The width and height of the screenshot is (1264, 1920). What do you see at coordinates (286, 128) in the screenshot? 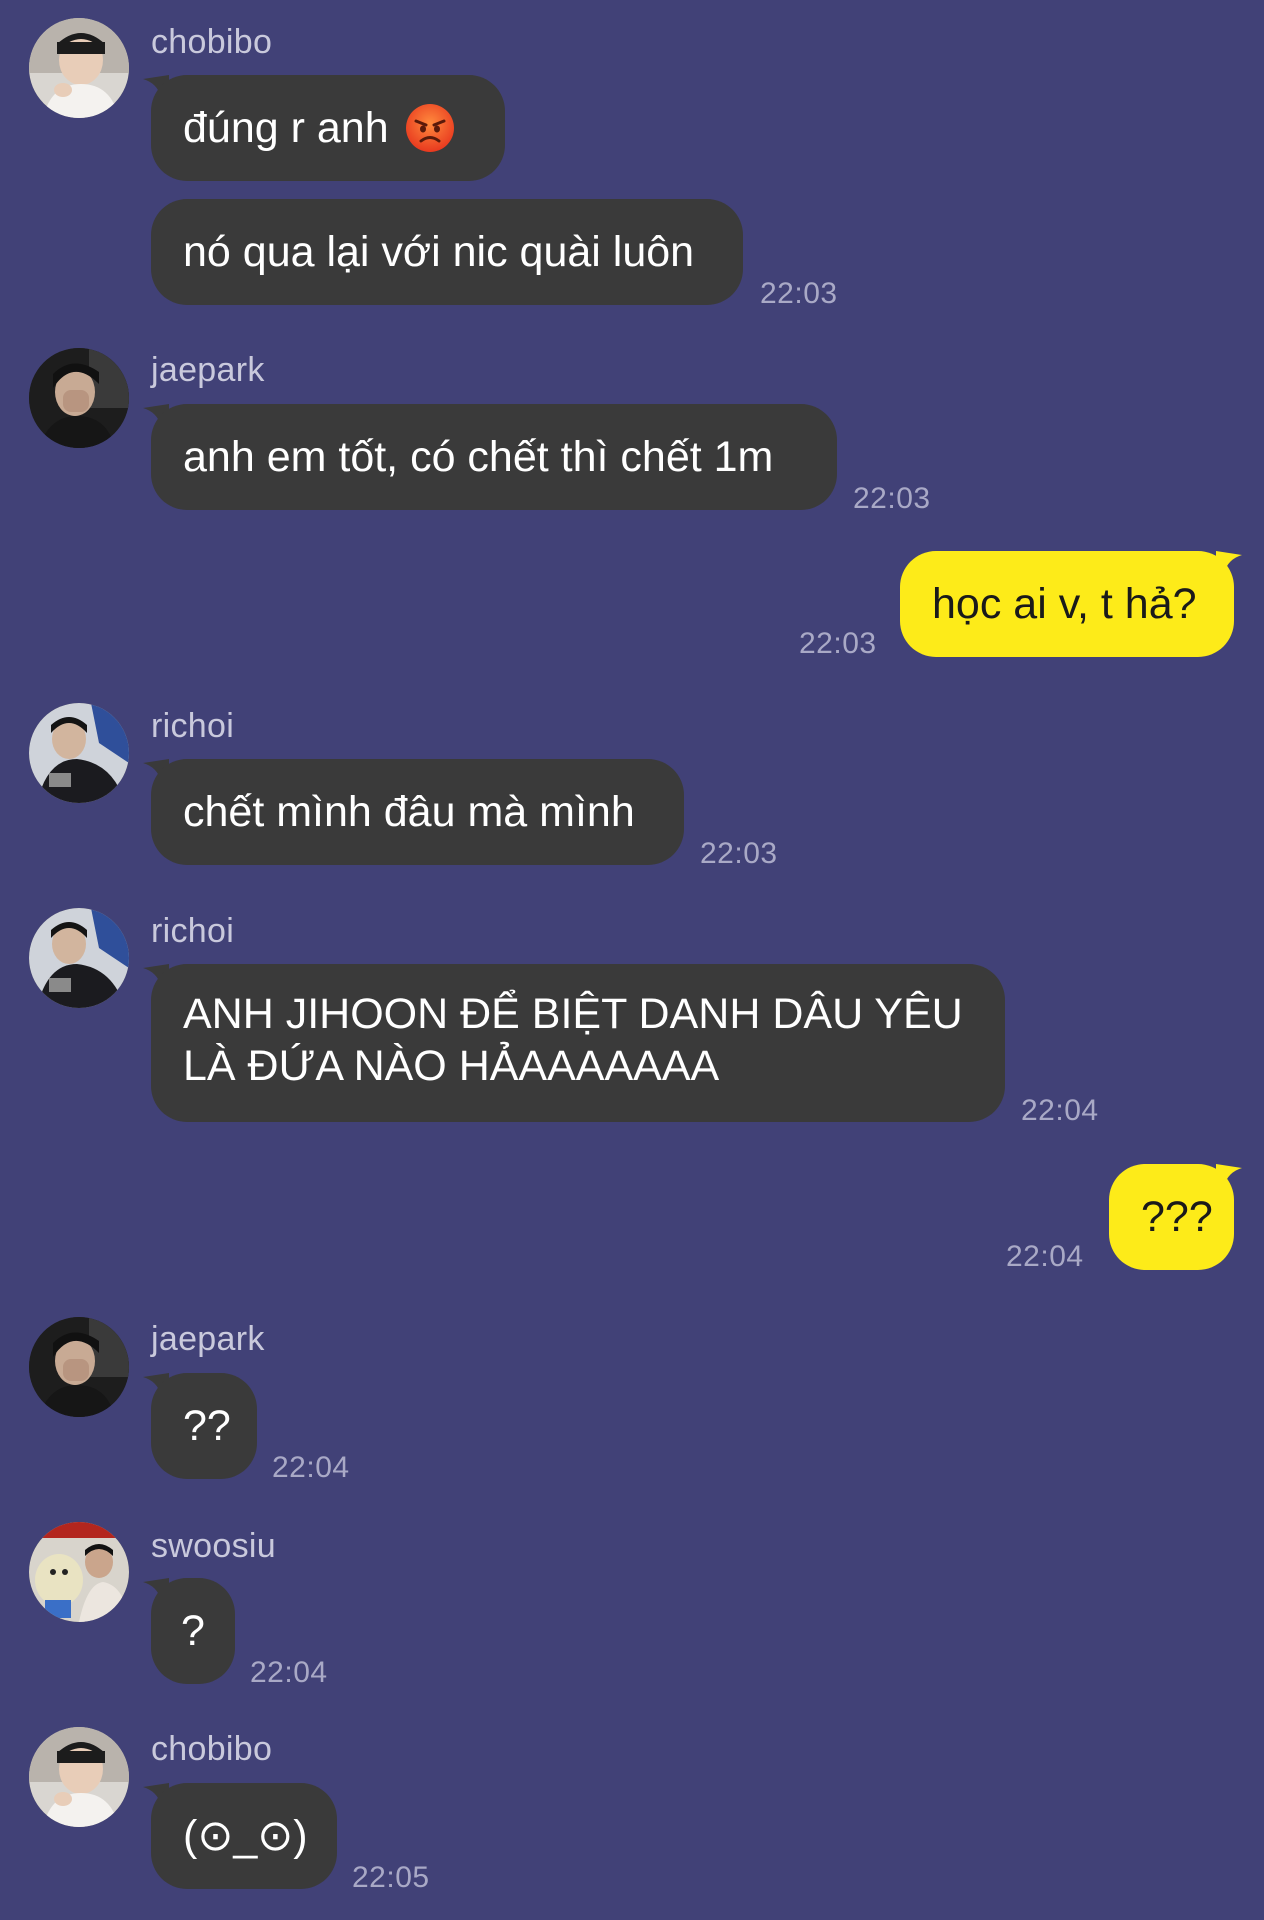
I see `message-text: đúng r anh` at bounding box center [286, 128].